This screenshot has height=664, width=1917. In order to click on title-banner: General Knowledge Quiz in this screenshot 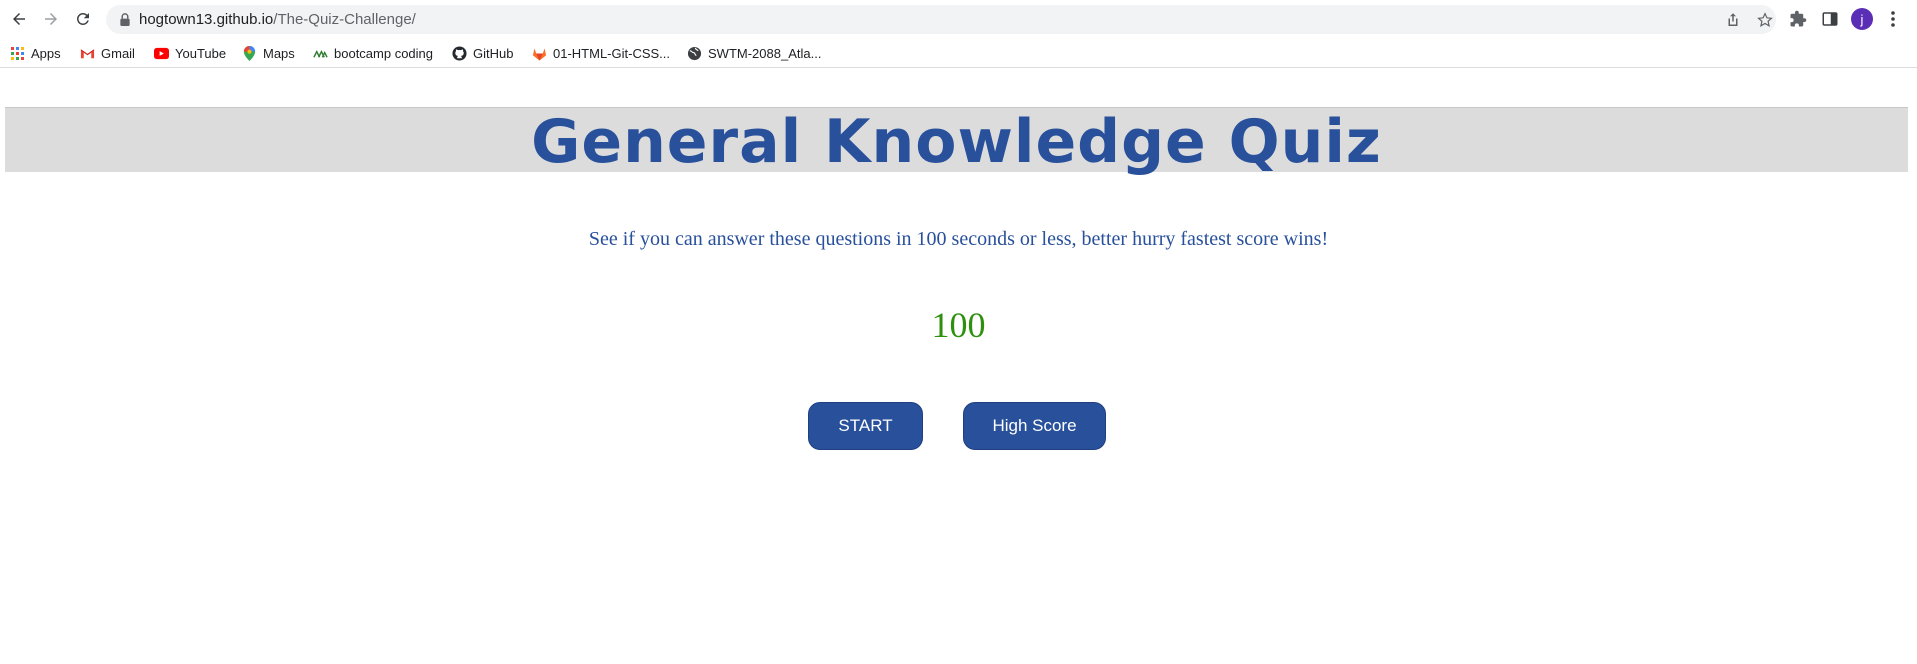, I will do `click(956, 139)`.